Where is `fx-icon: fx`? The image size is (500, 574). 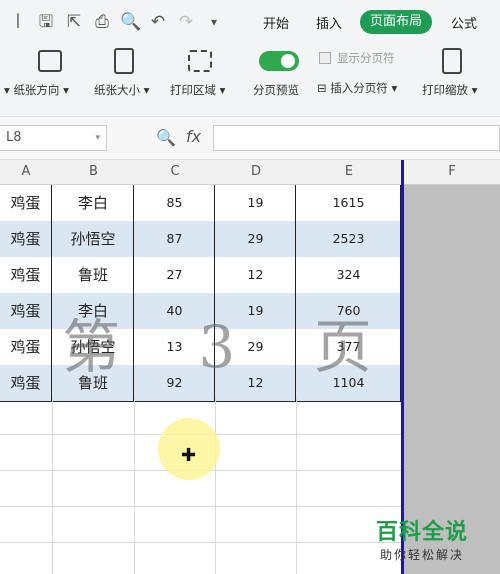
fx-icon: fx is located at coordinates (193, 136).